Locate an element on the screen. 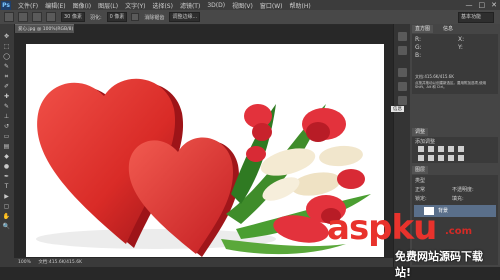 This screenshot has width=500, height=280. restore-button: □ is located at coordinates (482, 5).